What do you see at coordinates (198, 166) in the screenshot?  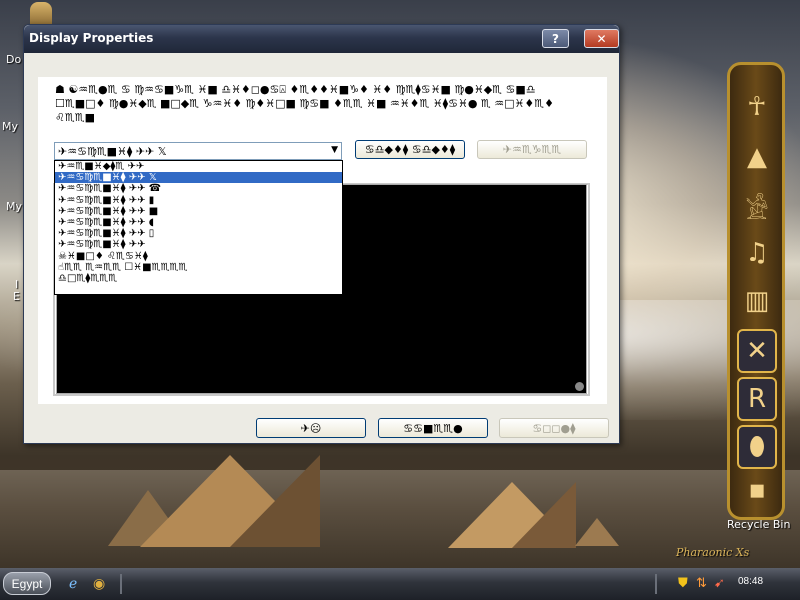 I see `list-item: ✈♒♏■♓◆⧫♏ ✈✈` at bounding box center [198, 166].